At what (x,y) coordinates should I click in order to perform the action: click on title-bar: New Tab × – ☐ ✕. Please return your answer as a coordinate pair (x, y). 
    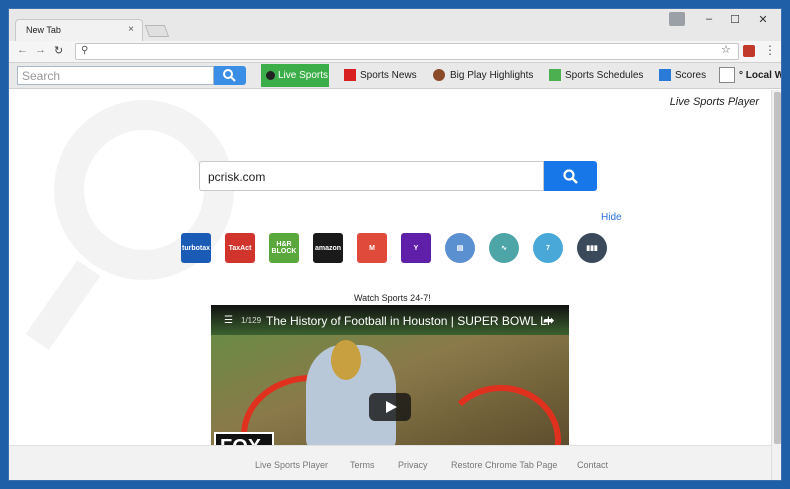
    Looking at the image, I should click on (395, 25).